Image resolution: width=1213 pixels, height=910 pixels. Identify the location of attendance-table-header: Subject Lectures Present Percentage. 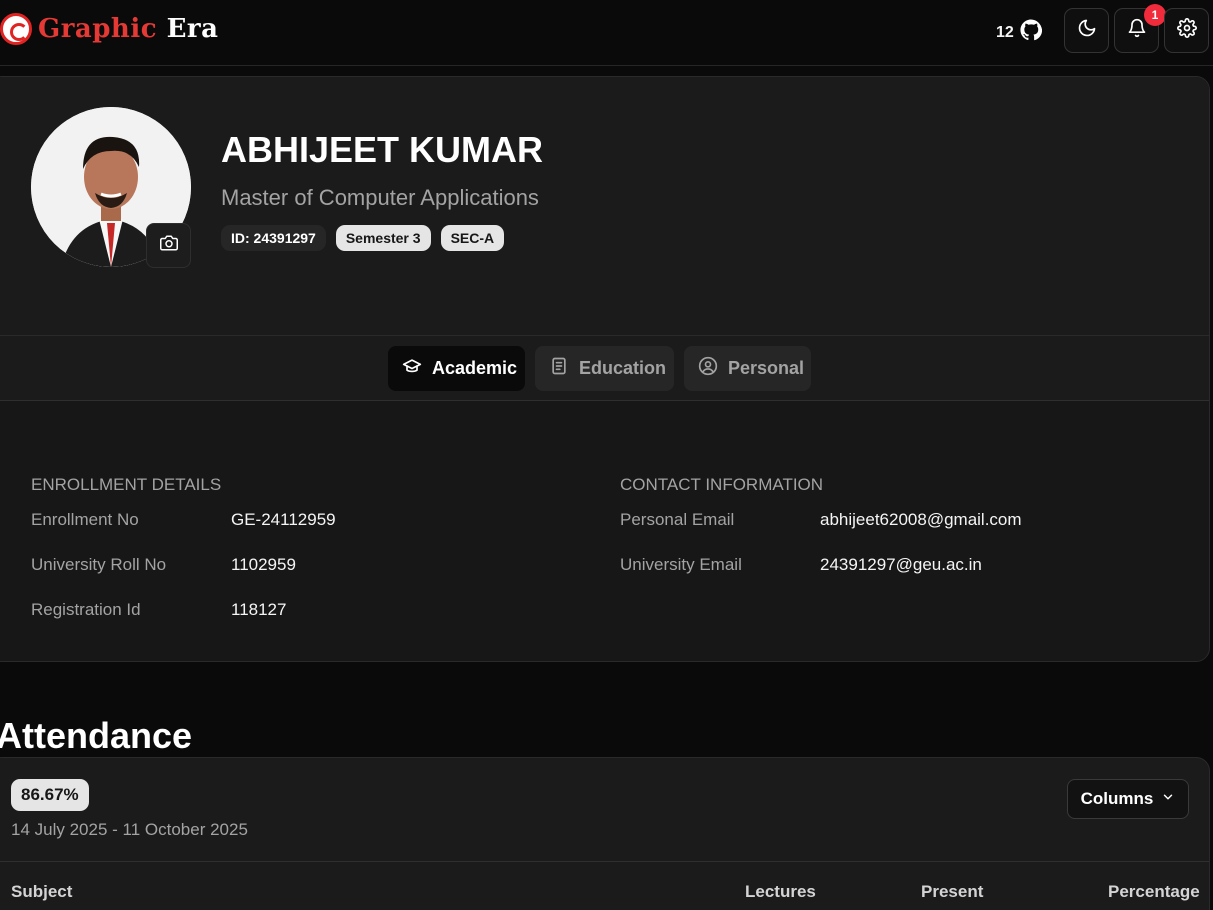
(604, 885).